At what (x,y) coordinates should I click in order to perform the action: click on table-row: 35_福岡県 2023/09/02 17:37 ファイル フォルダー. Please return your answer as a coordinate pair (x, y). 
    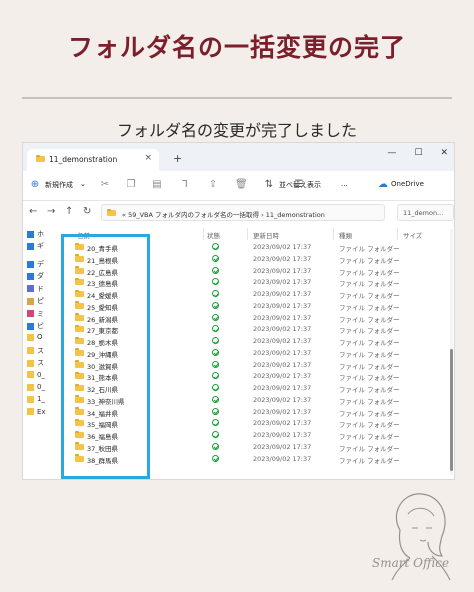
    Looking at the image, I should click on (255, 424).